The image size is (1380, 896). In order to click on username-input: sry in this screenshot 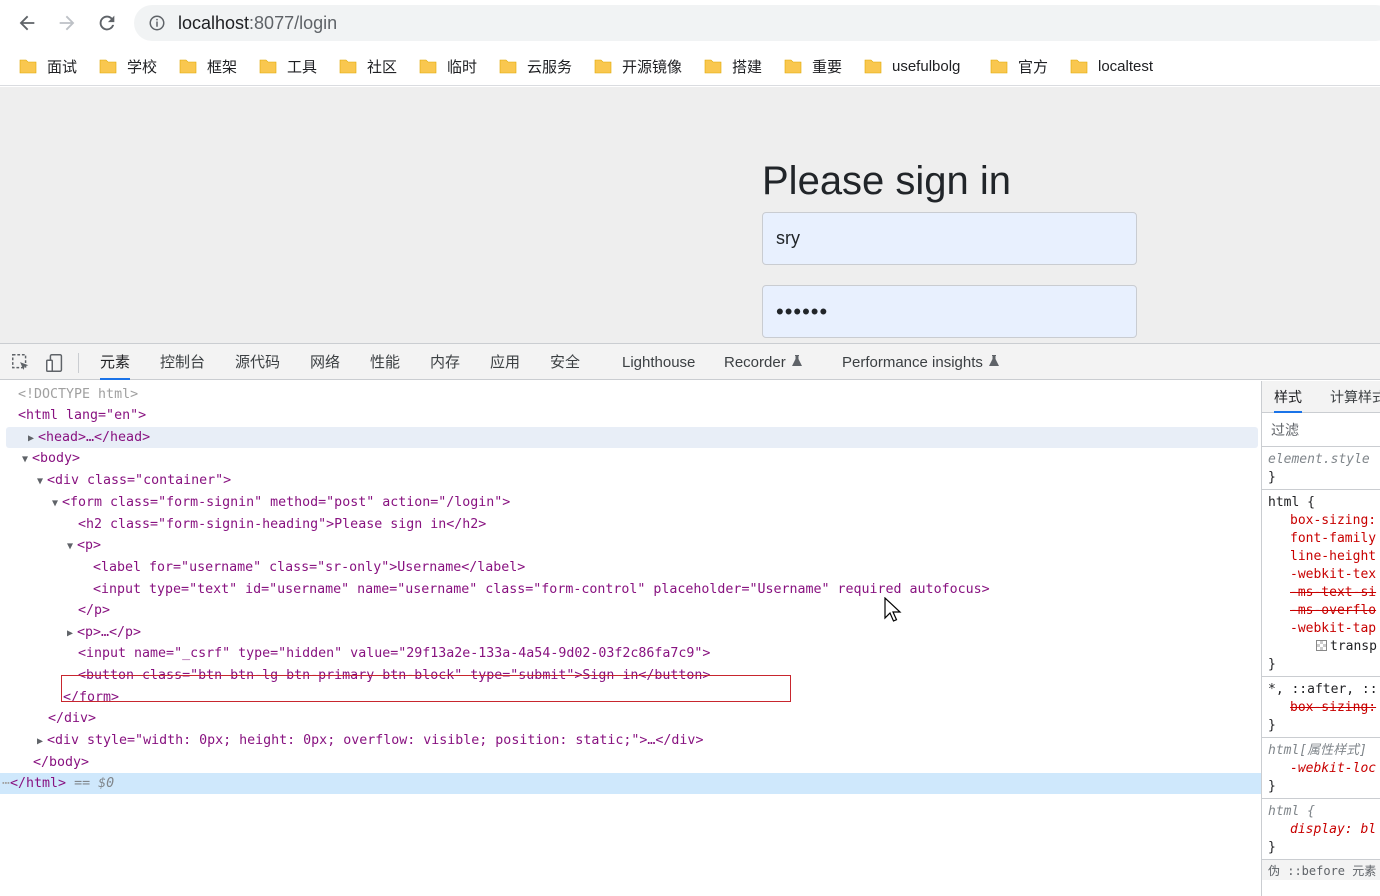, I will do `click(949, 238)`.